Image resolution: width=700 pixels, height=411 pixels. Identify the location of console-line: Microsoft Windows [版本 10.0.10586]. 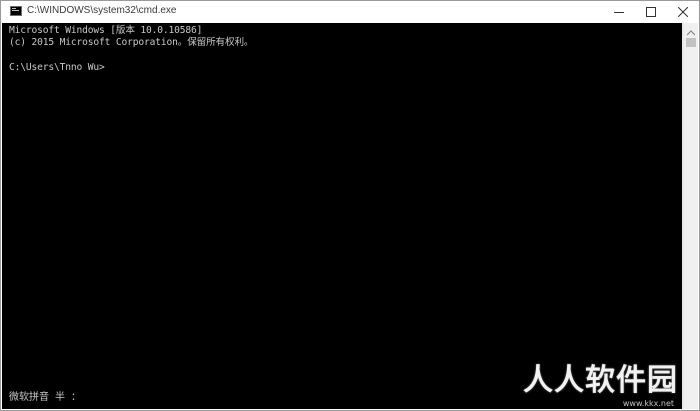
(106, 30).